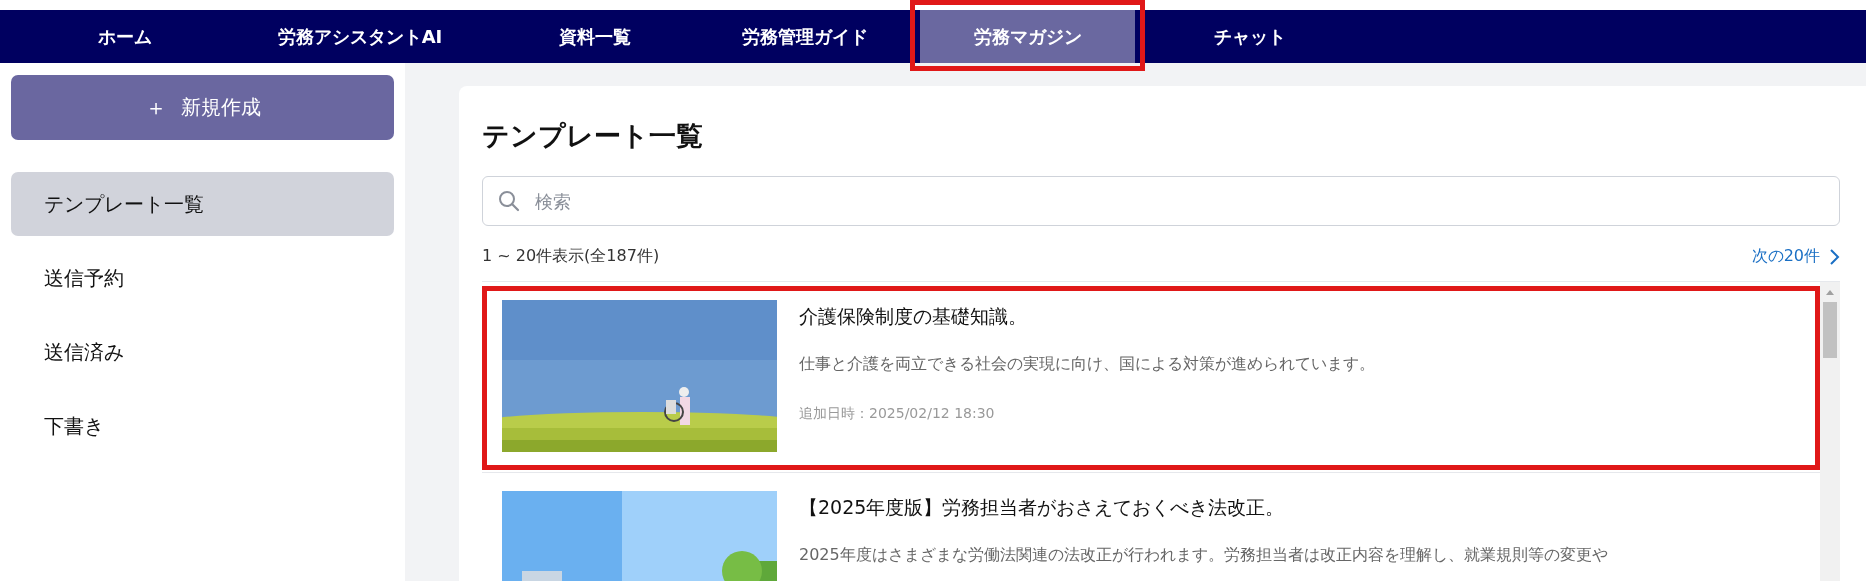 The image size is (1866, 581). I want to click on chevron-right-icon, so click(1834, 256).